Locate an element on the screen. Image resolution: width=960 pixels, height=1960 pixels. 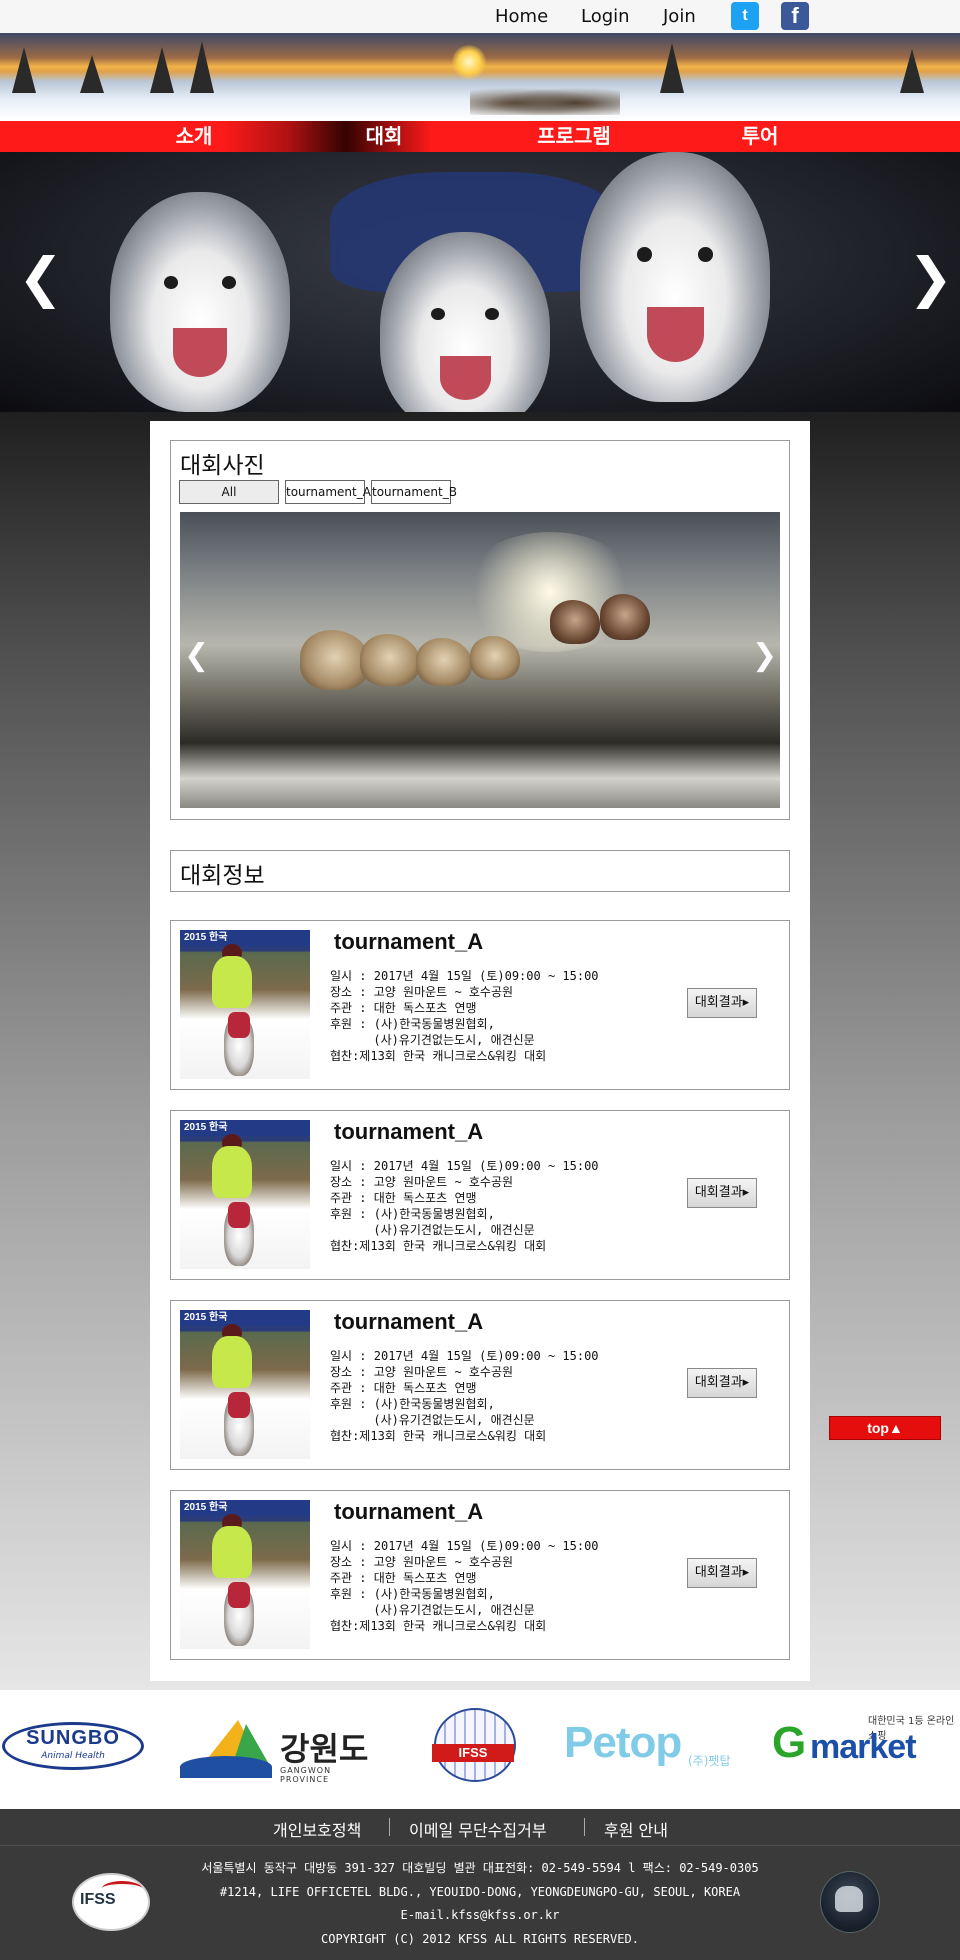
hero-next-arrow-icon: ❯ is located at coordinates (930, 278).